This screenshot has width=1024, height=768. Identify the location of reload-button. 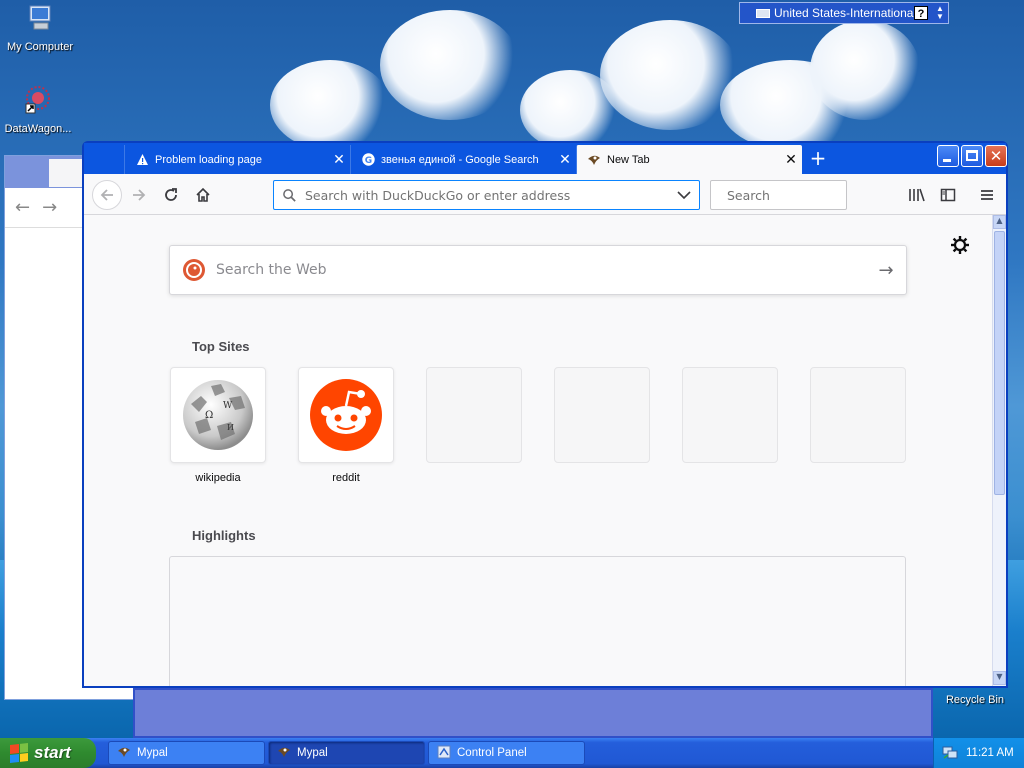
(171, 195).